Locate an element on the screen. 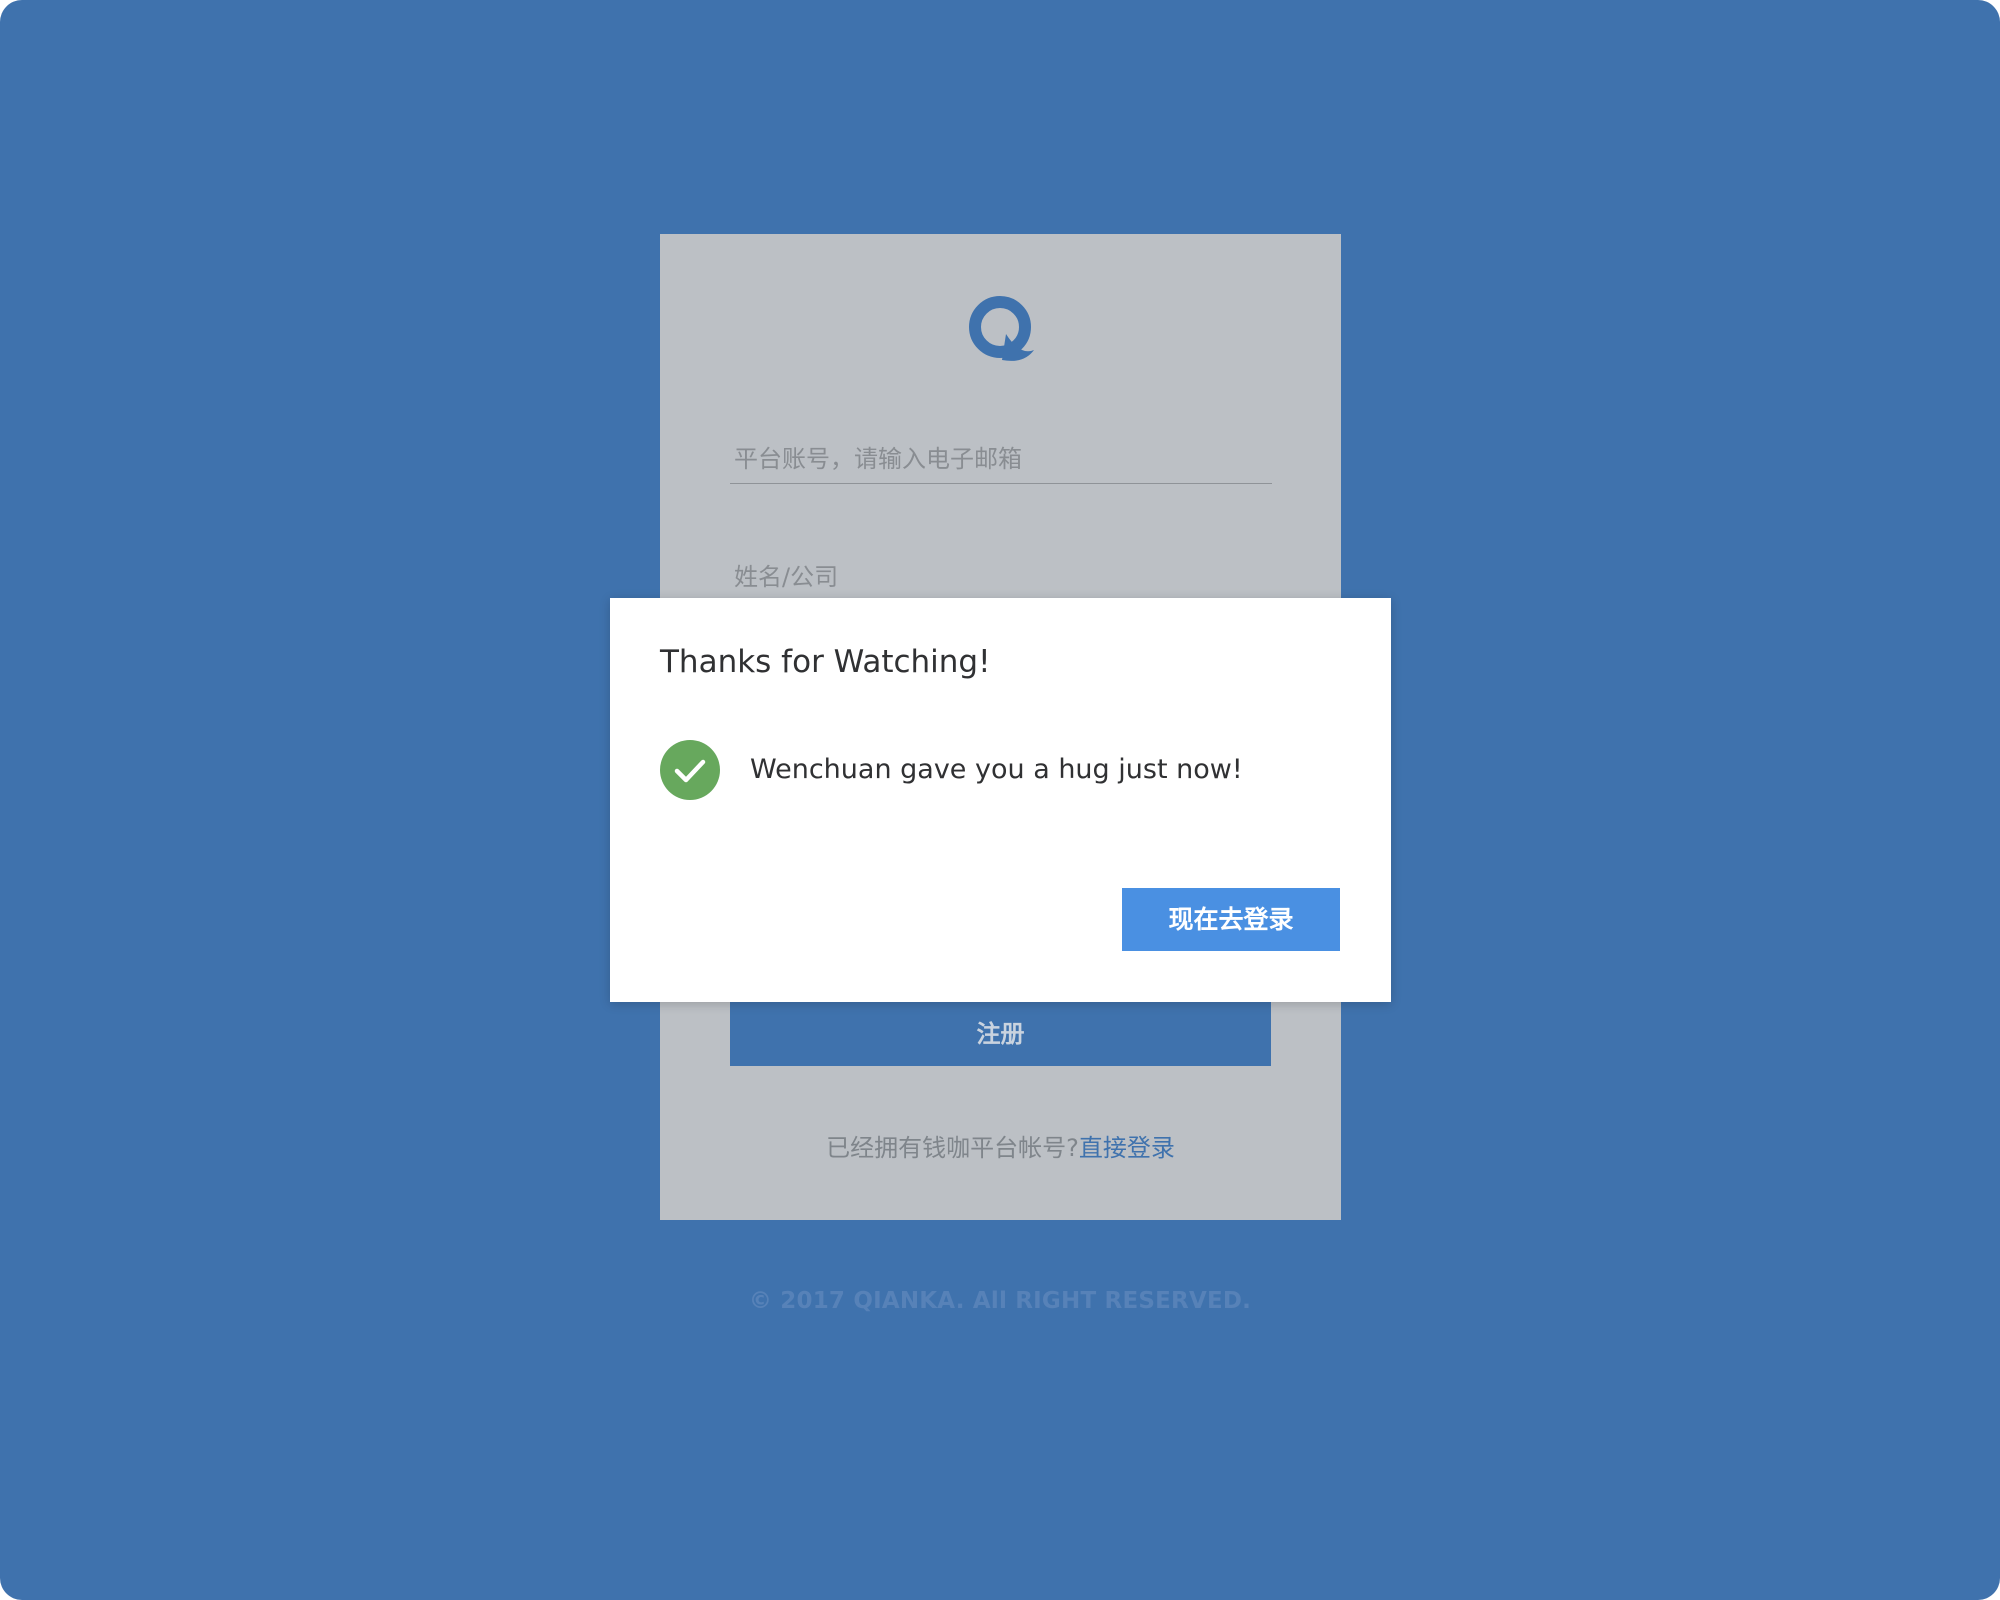  login-prompt-text: 已经拥有钱咖平台帐号? is located at coordinates (952, 1148).